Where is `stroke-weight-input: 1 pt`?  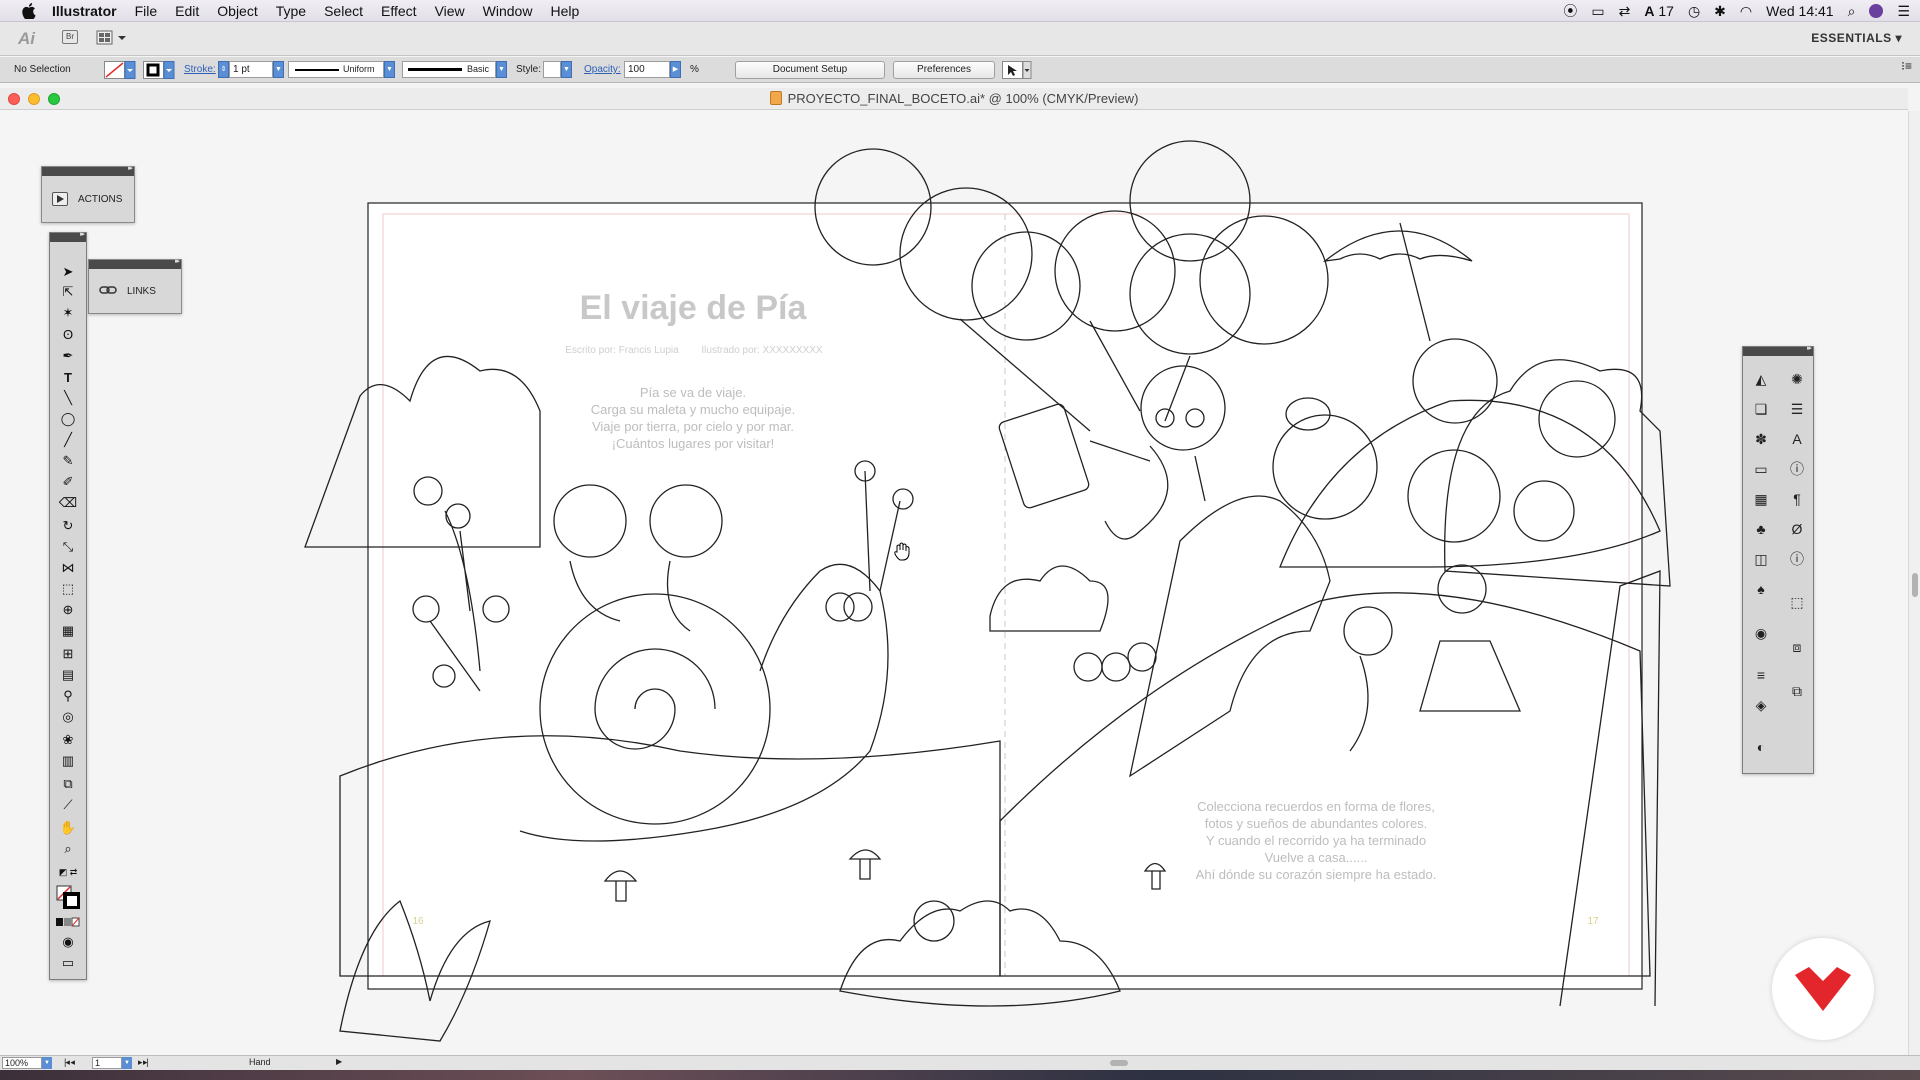
stroke-weight-input: 1 pt is located at coordinates (251, 69).